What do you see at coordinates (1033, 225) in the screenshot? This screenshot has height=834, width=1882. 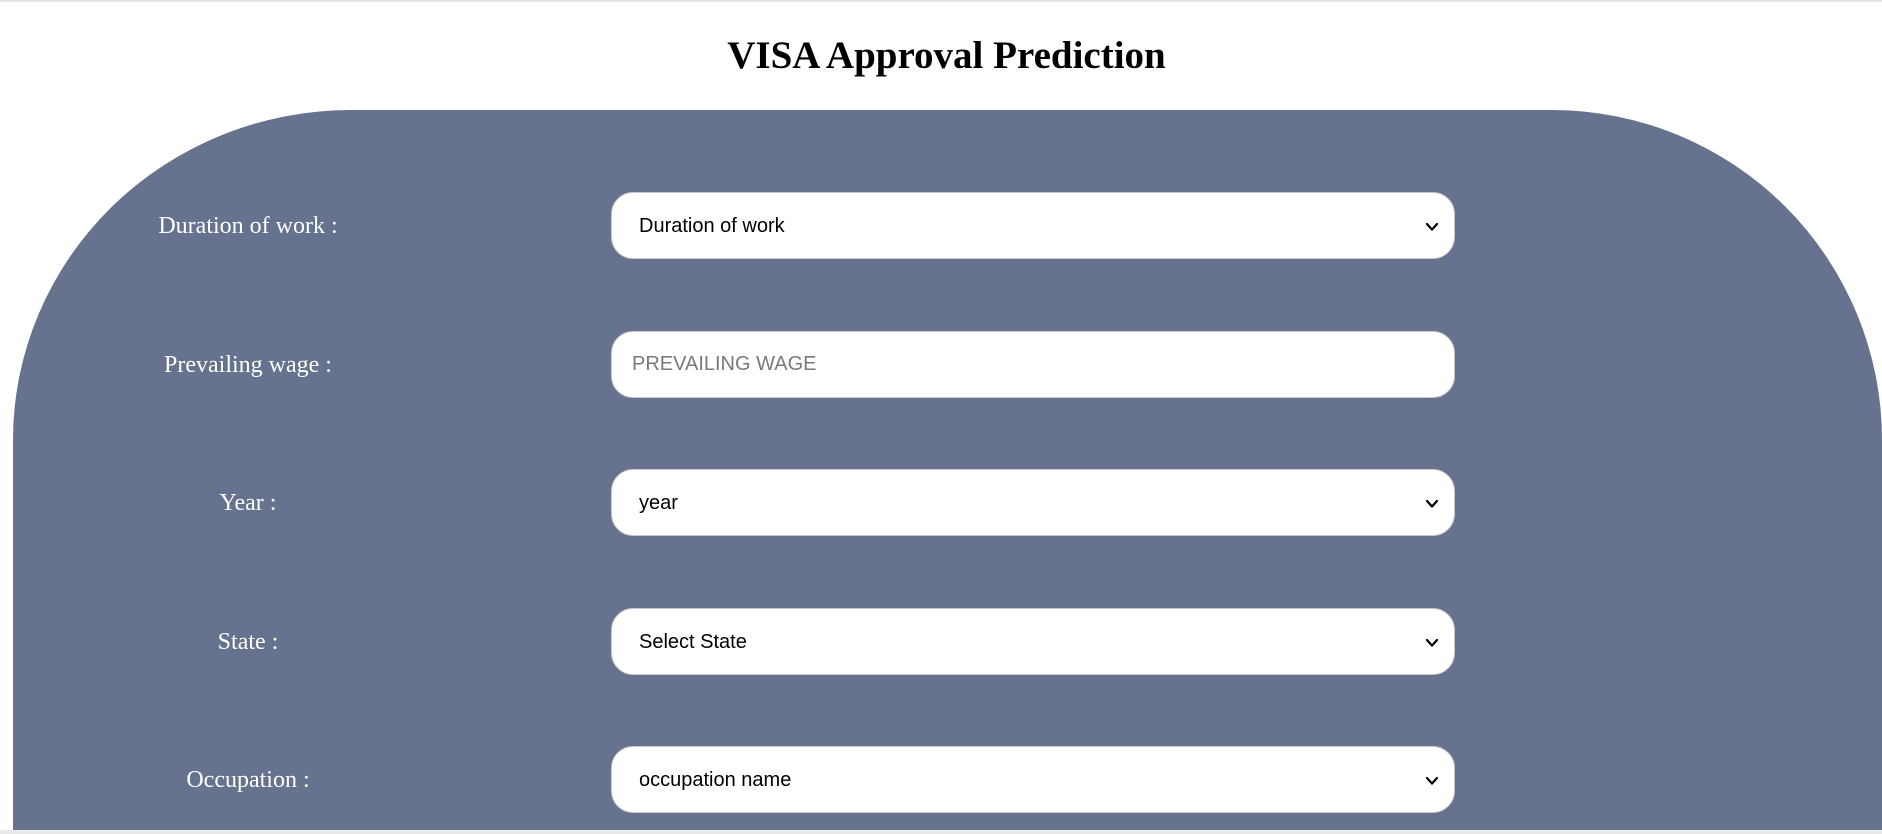 I see `duration-of-work-select: Duration of work` at bounding box center [1033, 225].